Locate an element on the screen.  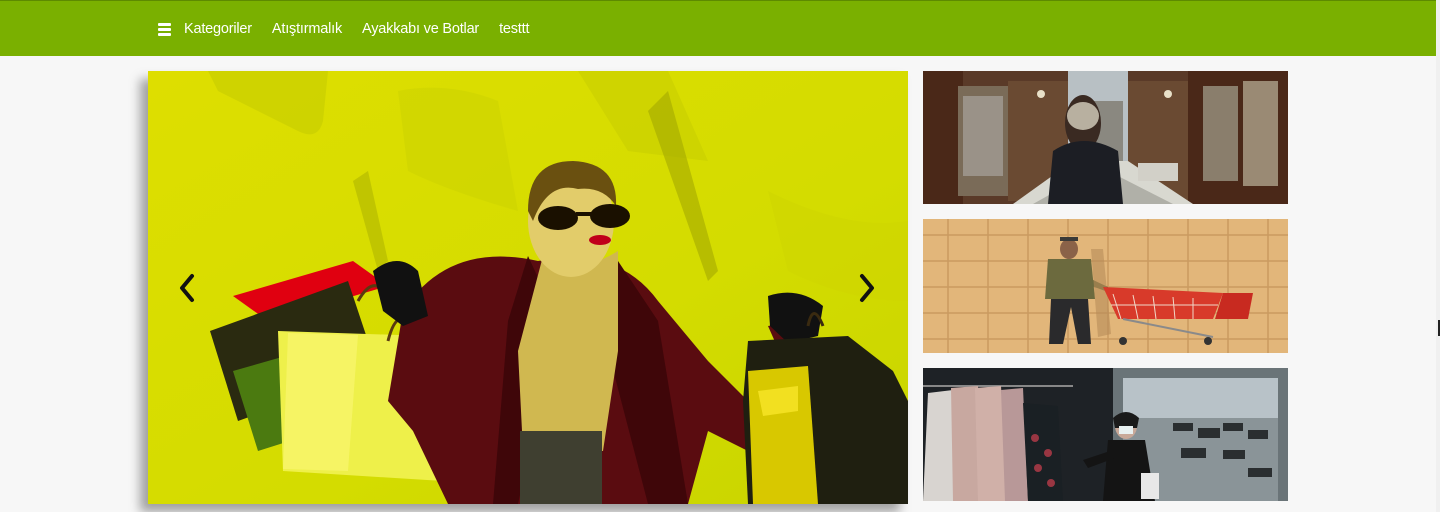
nav-item-kategoriler: Kategoriler is located at coordinates (218, 29).